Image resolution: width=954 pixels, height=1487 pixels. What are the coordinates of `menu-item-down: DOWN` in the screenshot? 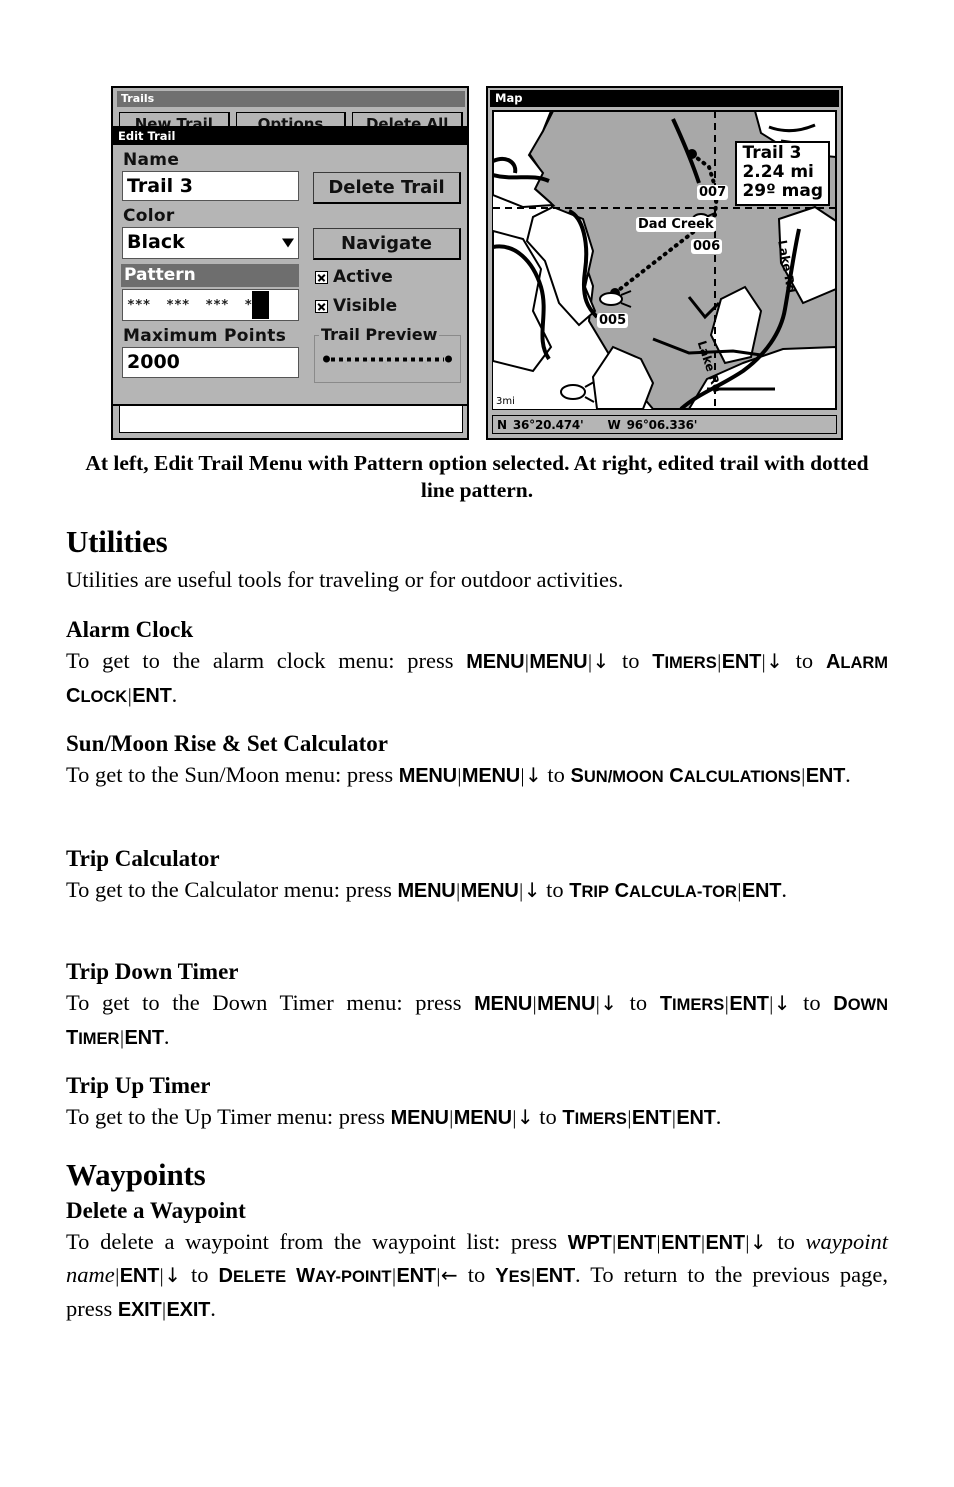 It's located at (861, 1004).